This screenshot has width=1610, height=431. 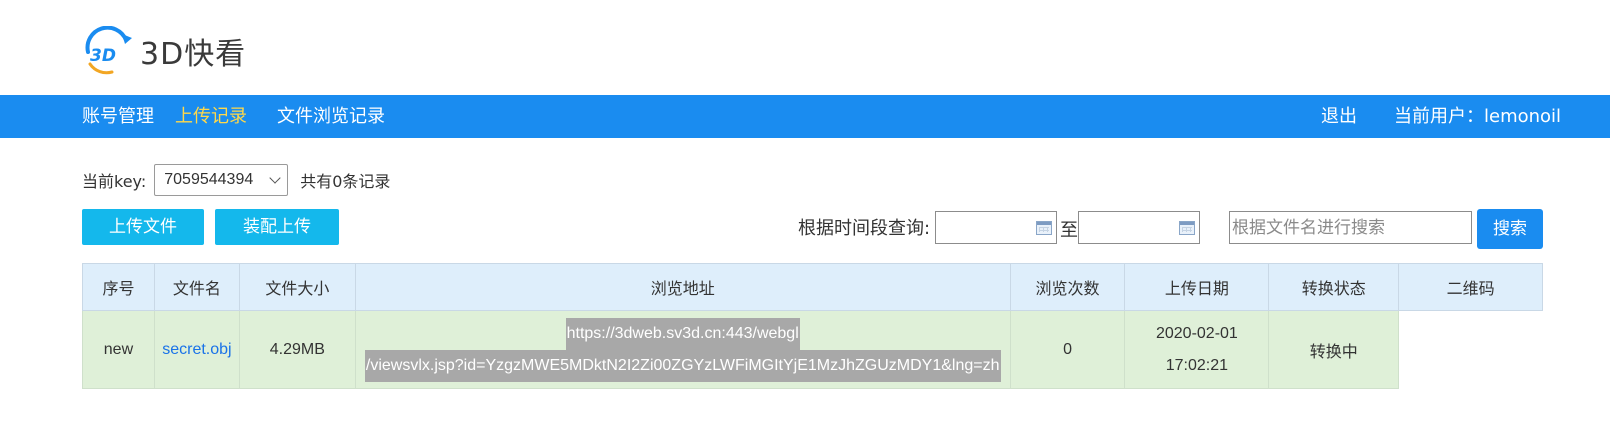 What do you see at coordinates (1470, 287) in the screenshot?
I see `column-header-qrcode: 二维码` at bounding box center [1470, 287].